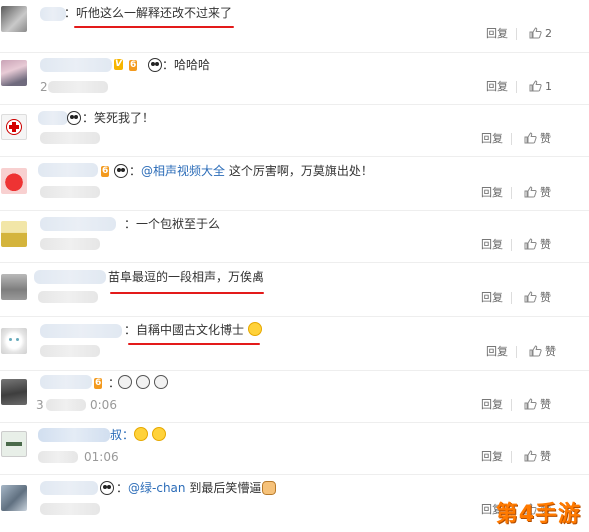 The image size is (589, 532). I want to click on comment-text: ：@相声视频大全 这个厉害啊，万莫旗出处！, so click(251, 171).